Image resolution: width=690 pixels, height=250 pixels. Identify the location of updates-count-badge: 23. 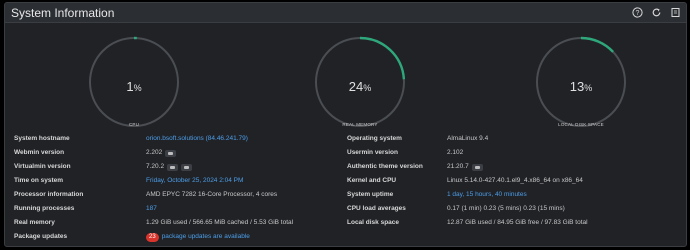
(152, 237).